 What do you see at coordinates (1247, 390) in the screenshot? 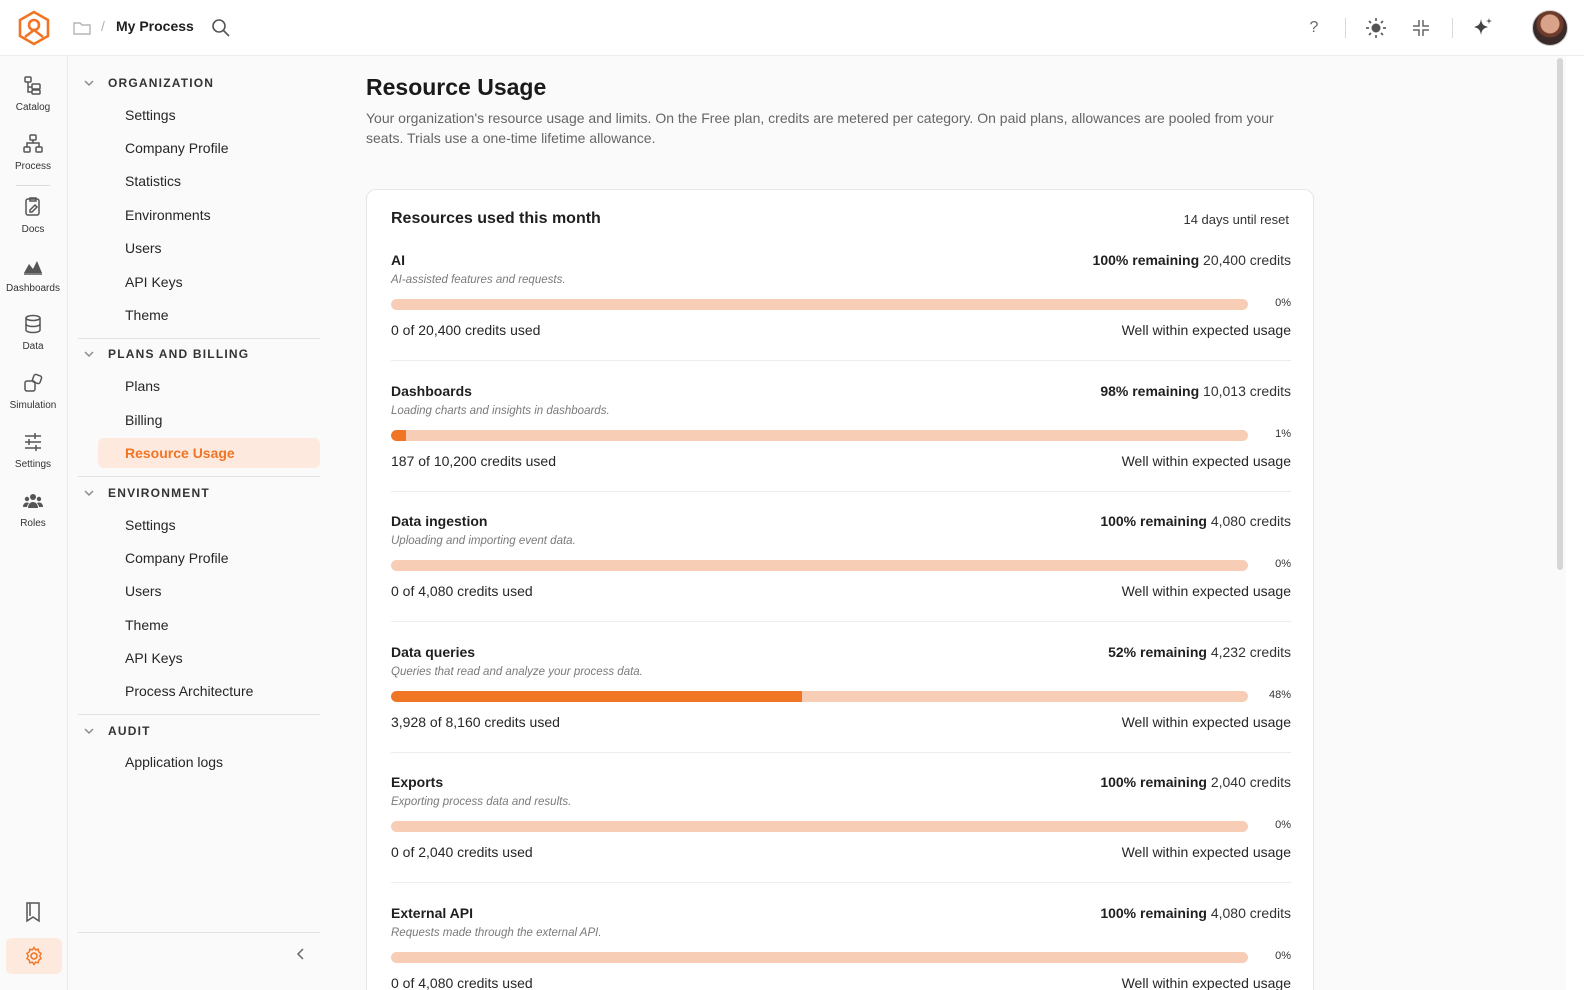
I see `remaining-credits: 10,013 credits` at bounding box center [1247, 390].